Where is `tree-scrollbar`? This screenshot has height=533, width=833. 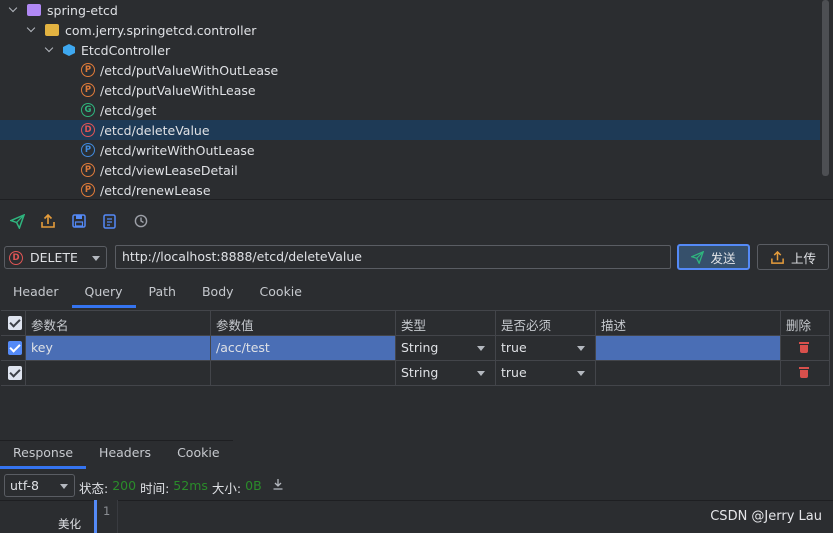
tree-scrollbar is located at coordinates (825, 88).